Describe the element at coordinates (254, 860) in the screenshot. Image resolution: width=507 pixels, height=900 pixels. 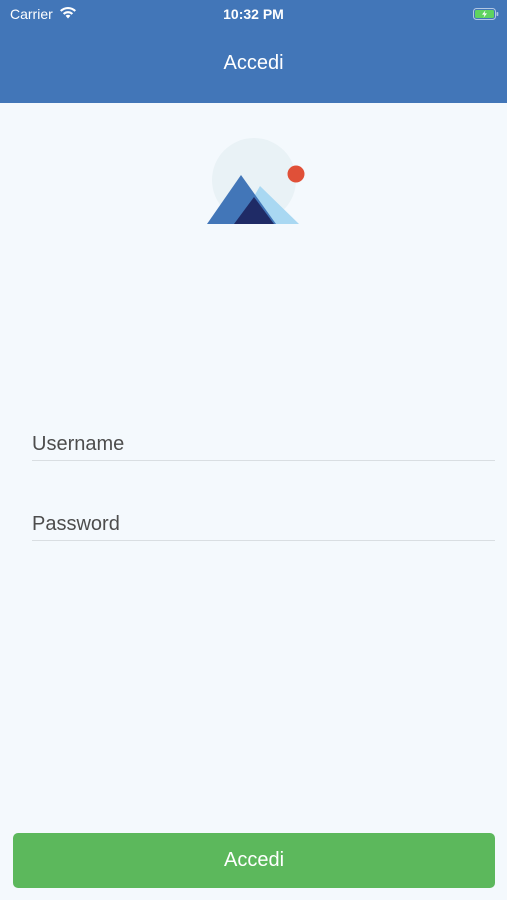
I see `login-button: Accedi` at that location.